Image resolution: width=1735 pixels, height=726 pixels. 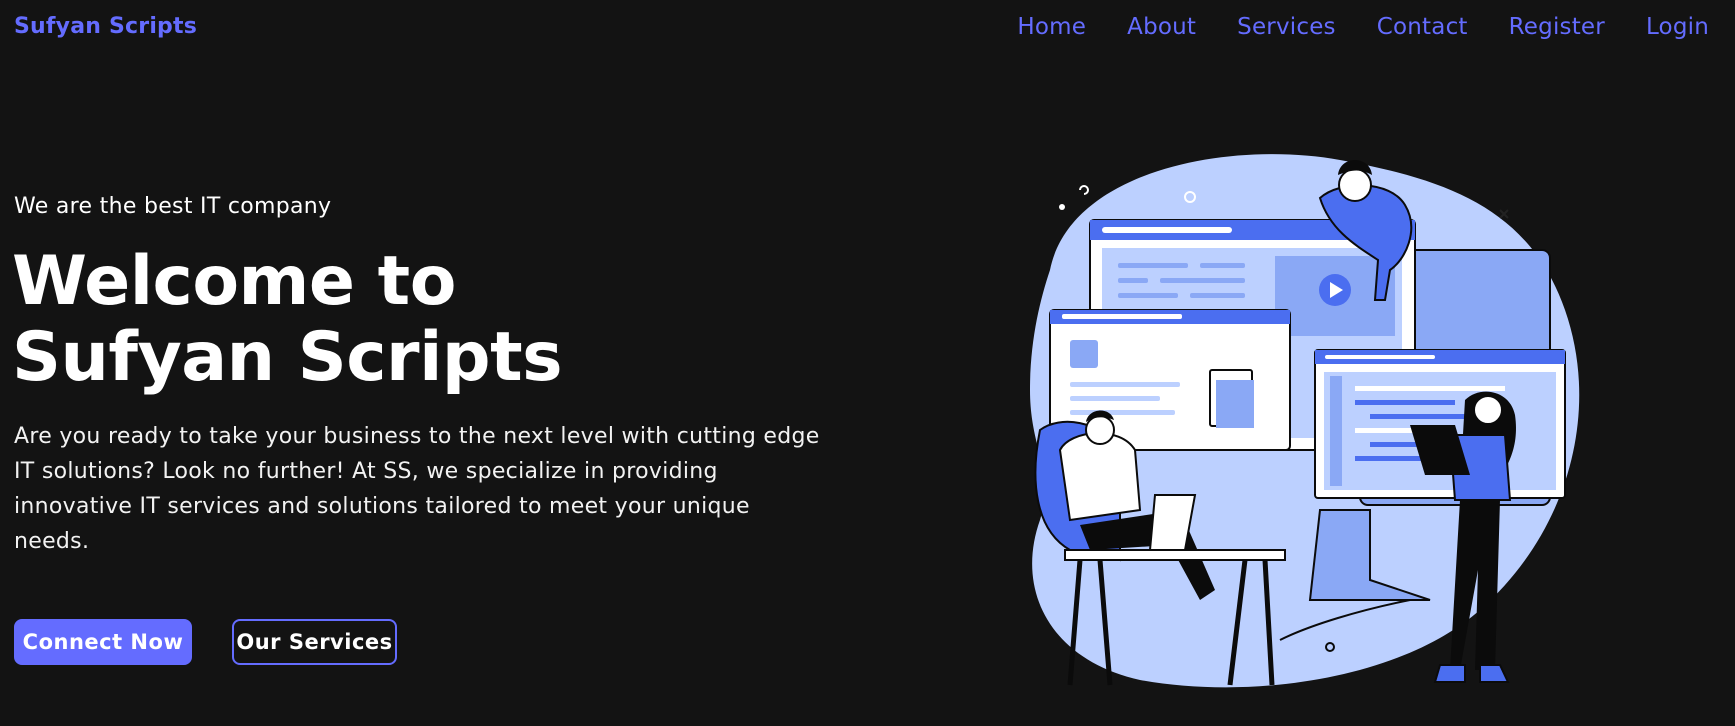 What do you see at coordinates (1175, 555) in the screenshot?
I see `desk-top` at bounding box center [1175, 555].